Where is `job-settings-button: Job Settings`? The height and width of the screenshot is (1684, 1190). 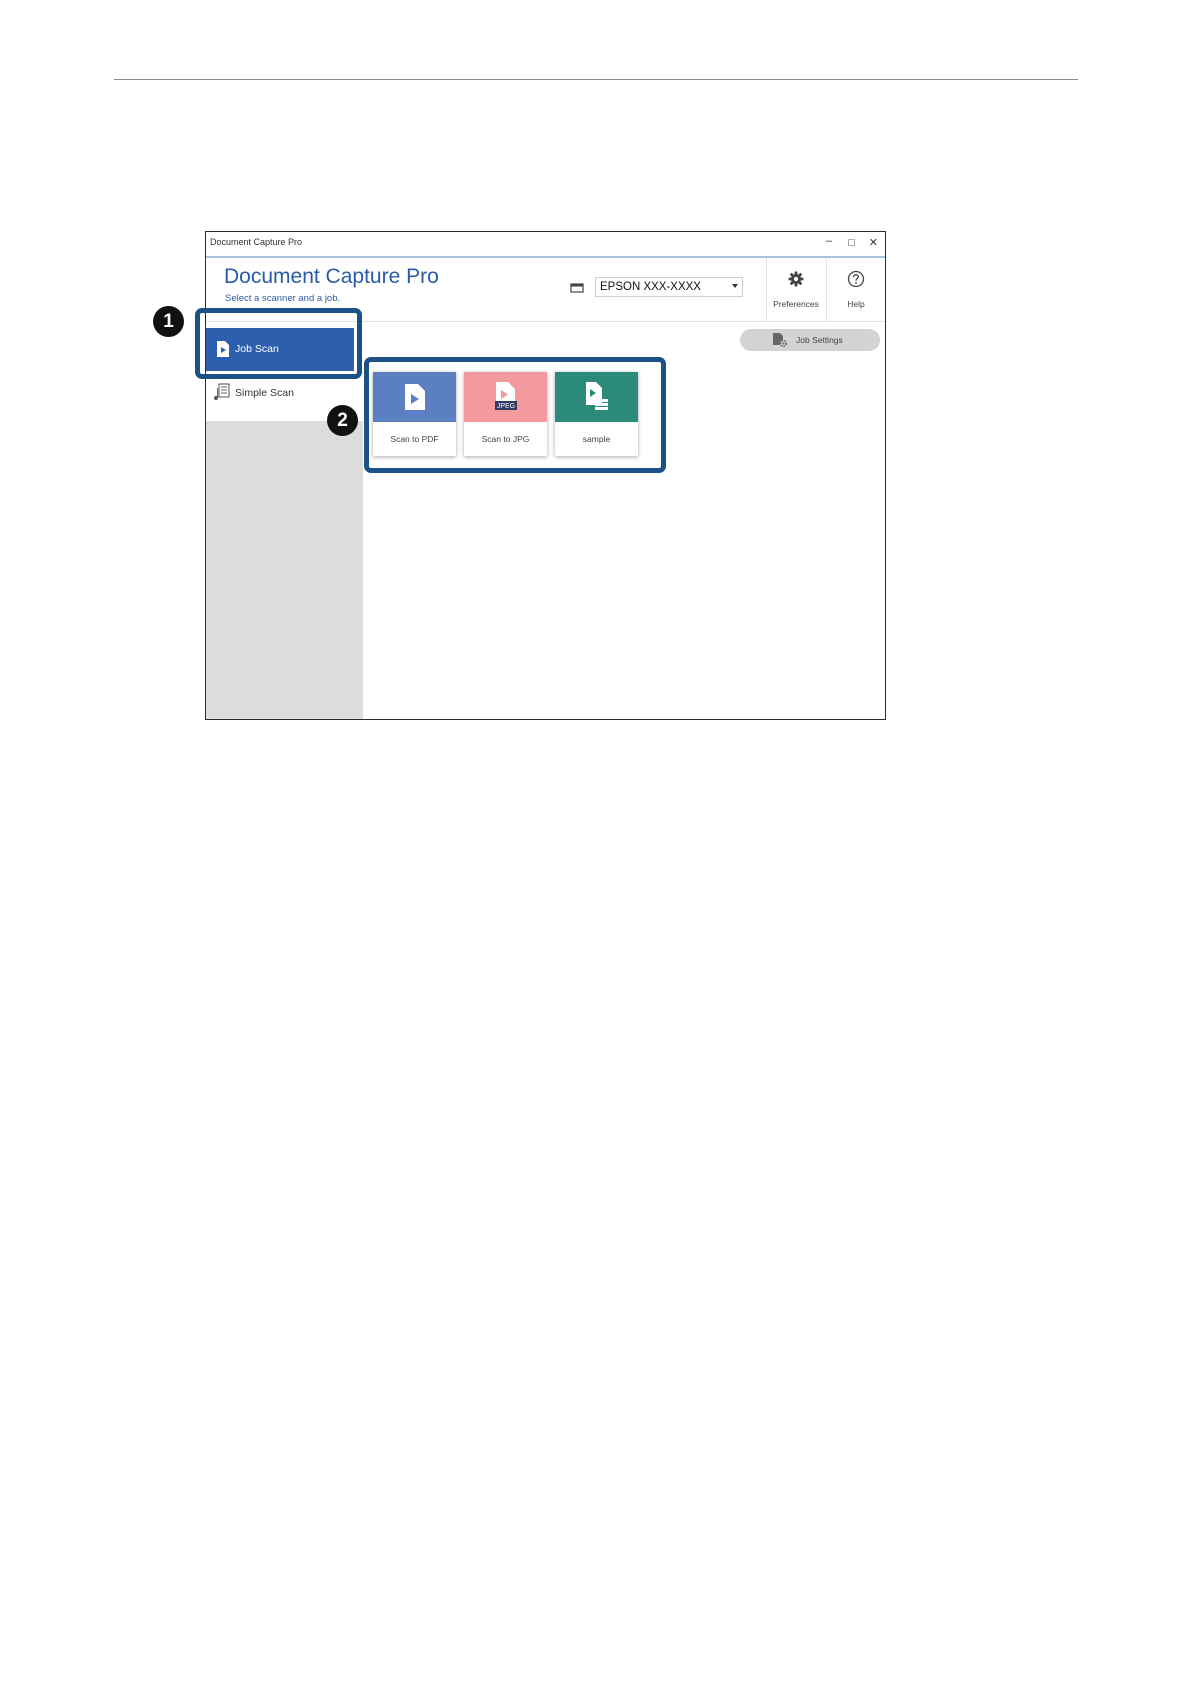
job-settings-button: Job Settings is located at coordinates (810, 340).